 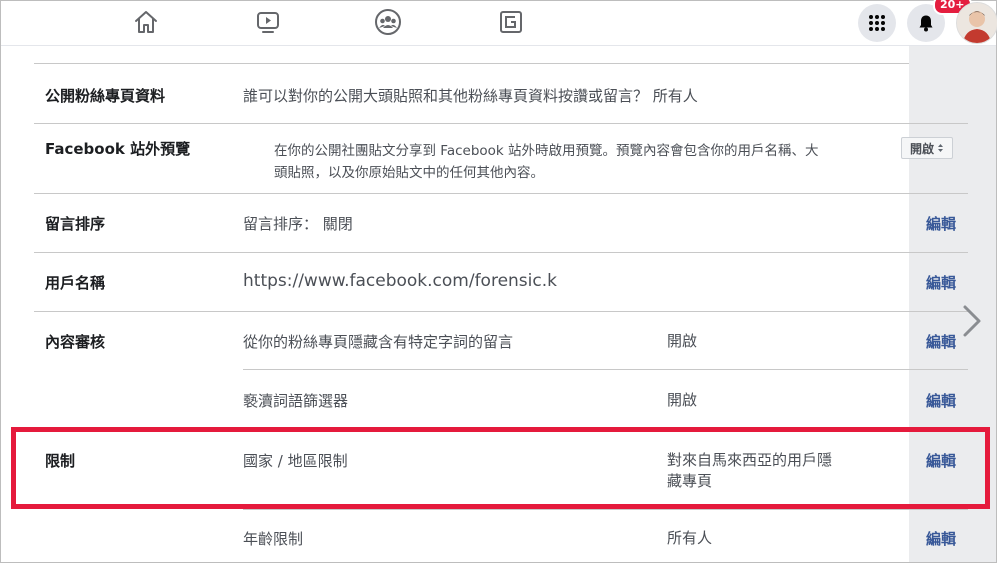 What do you see at coordinates (388, 22) in the screenshot?
I see `groups-icon` at bounding box center [388, 22].